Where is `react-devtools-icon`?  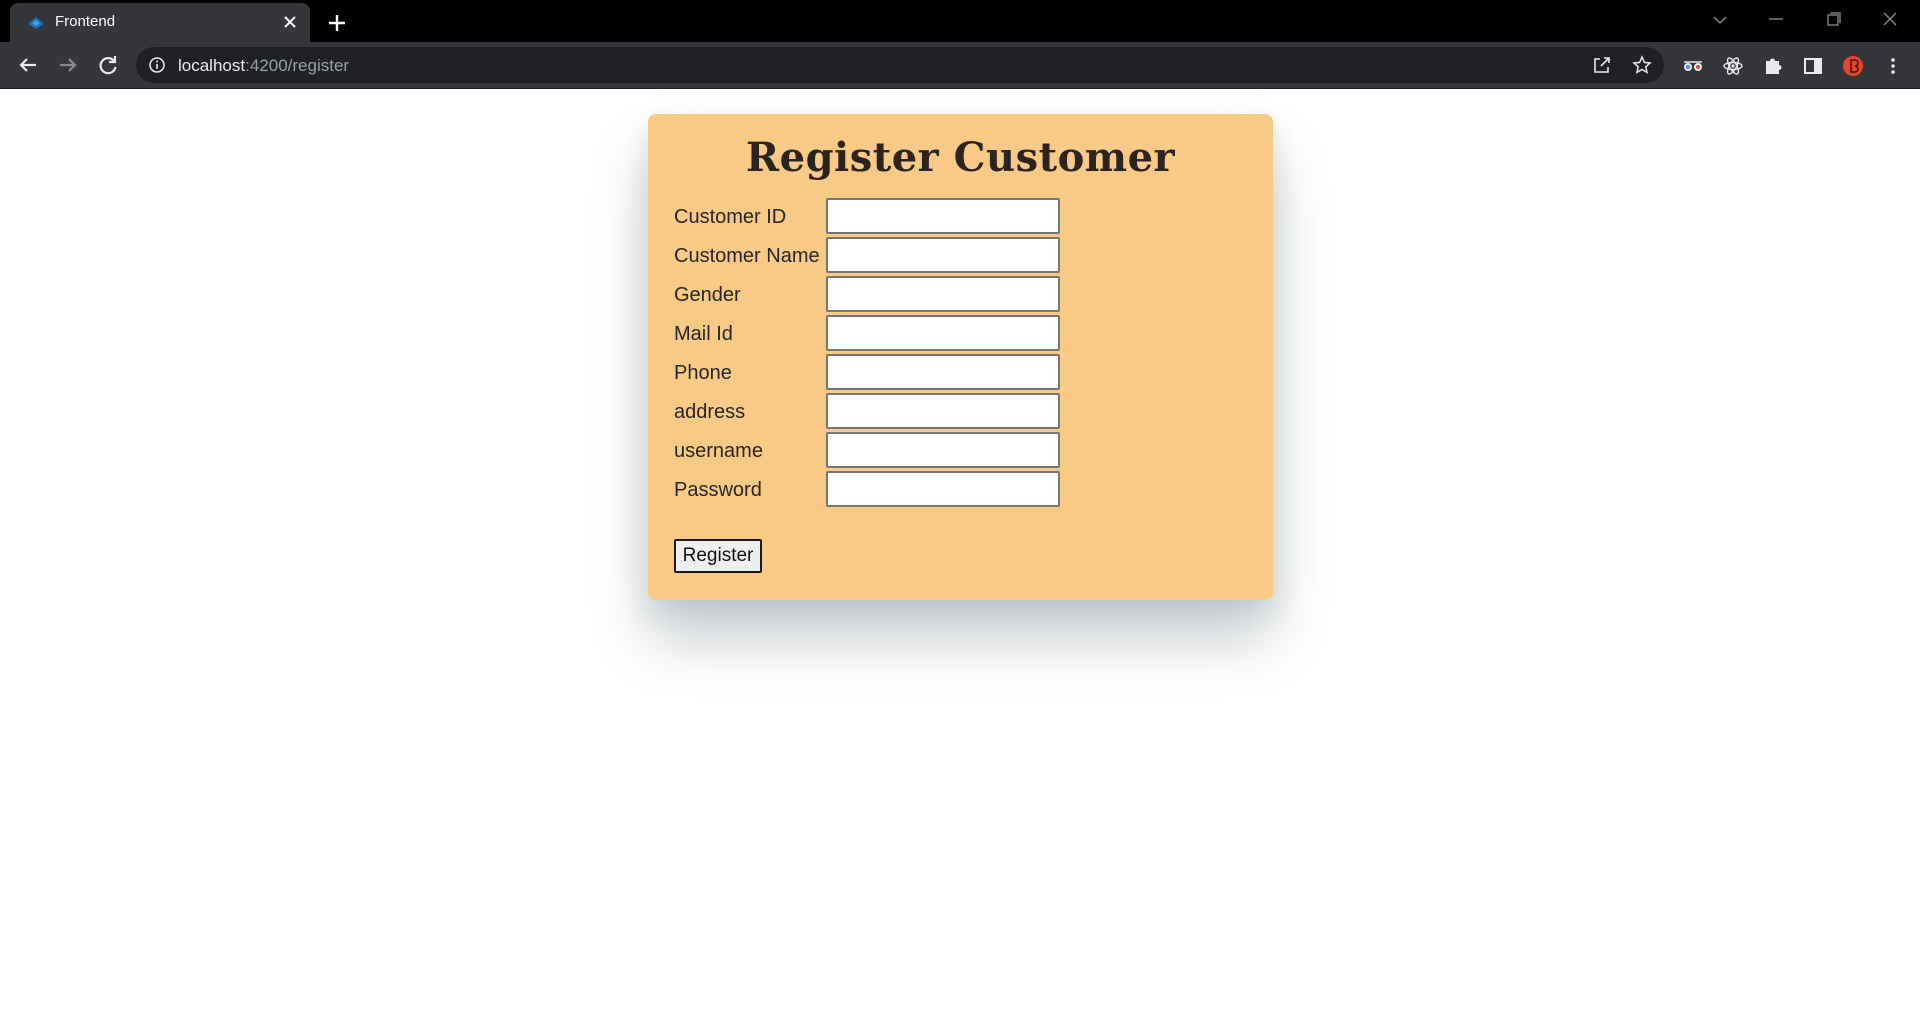 react-devtools-icon is located at coordinates (1733, 66).